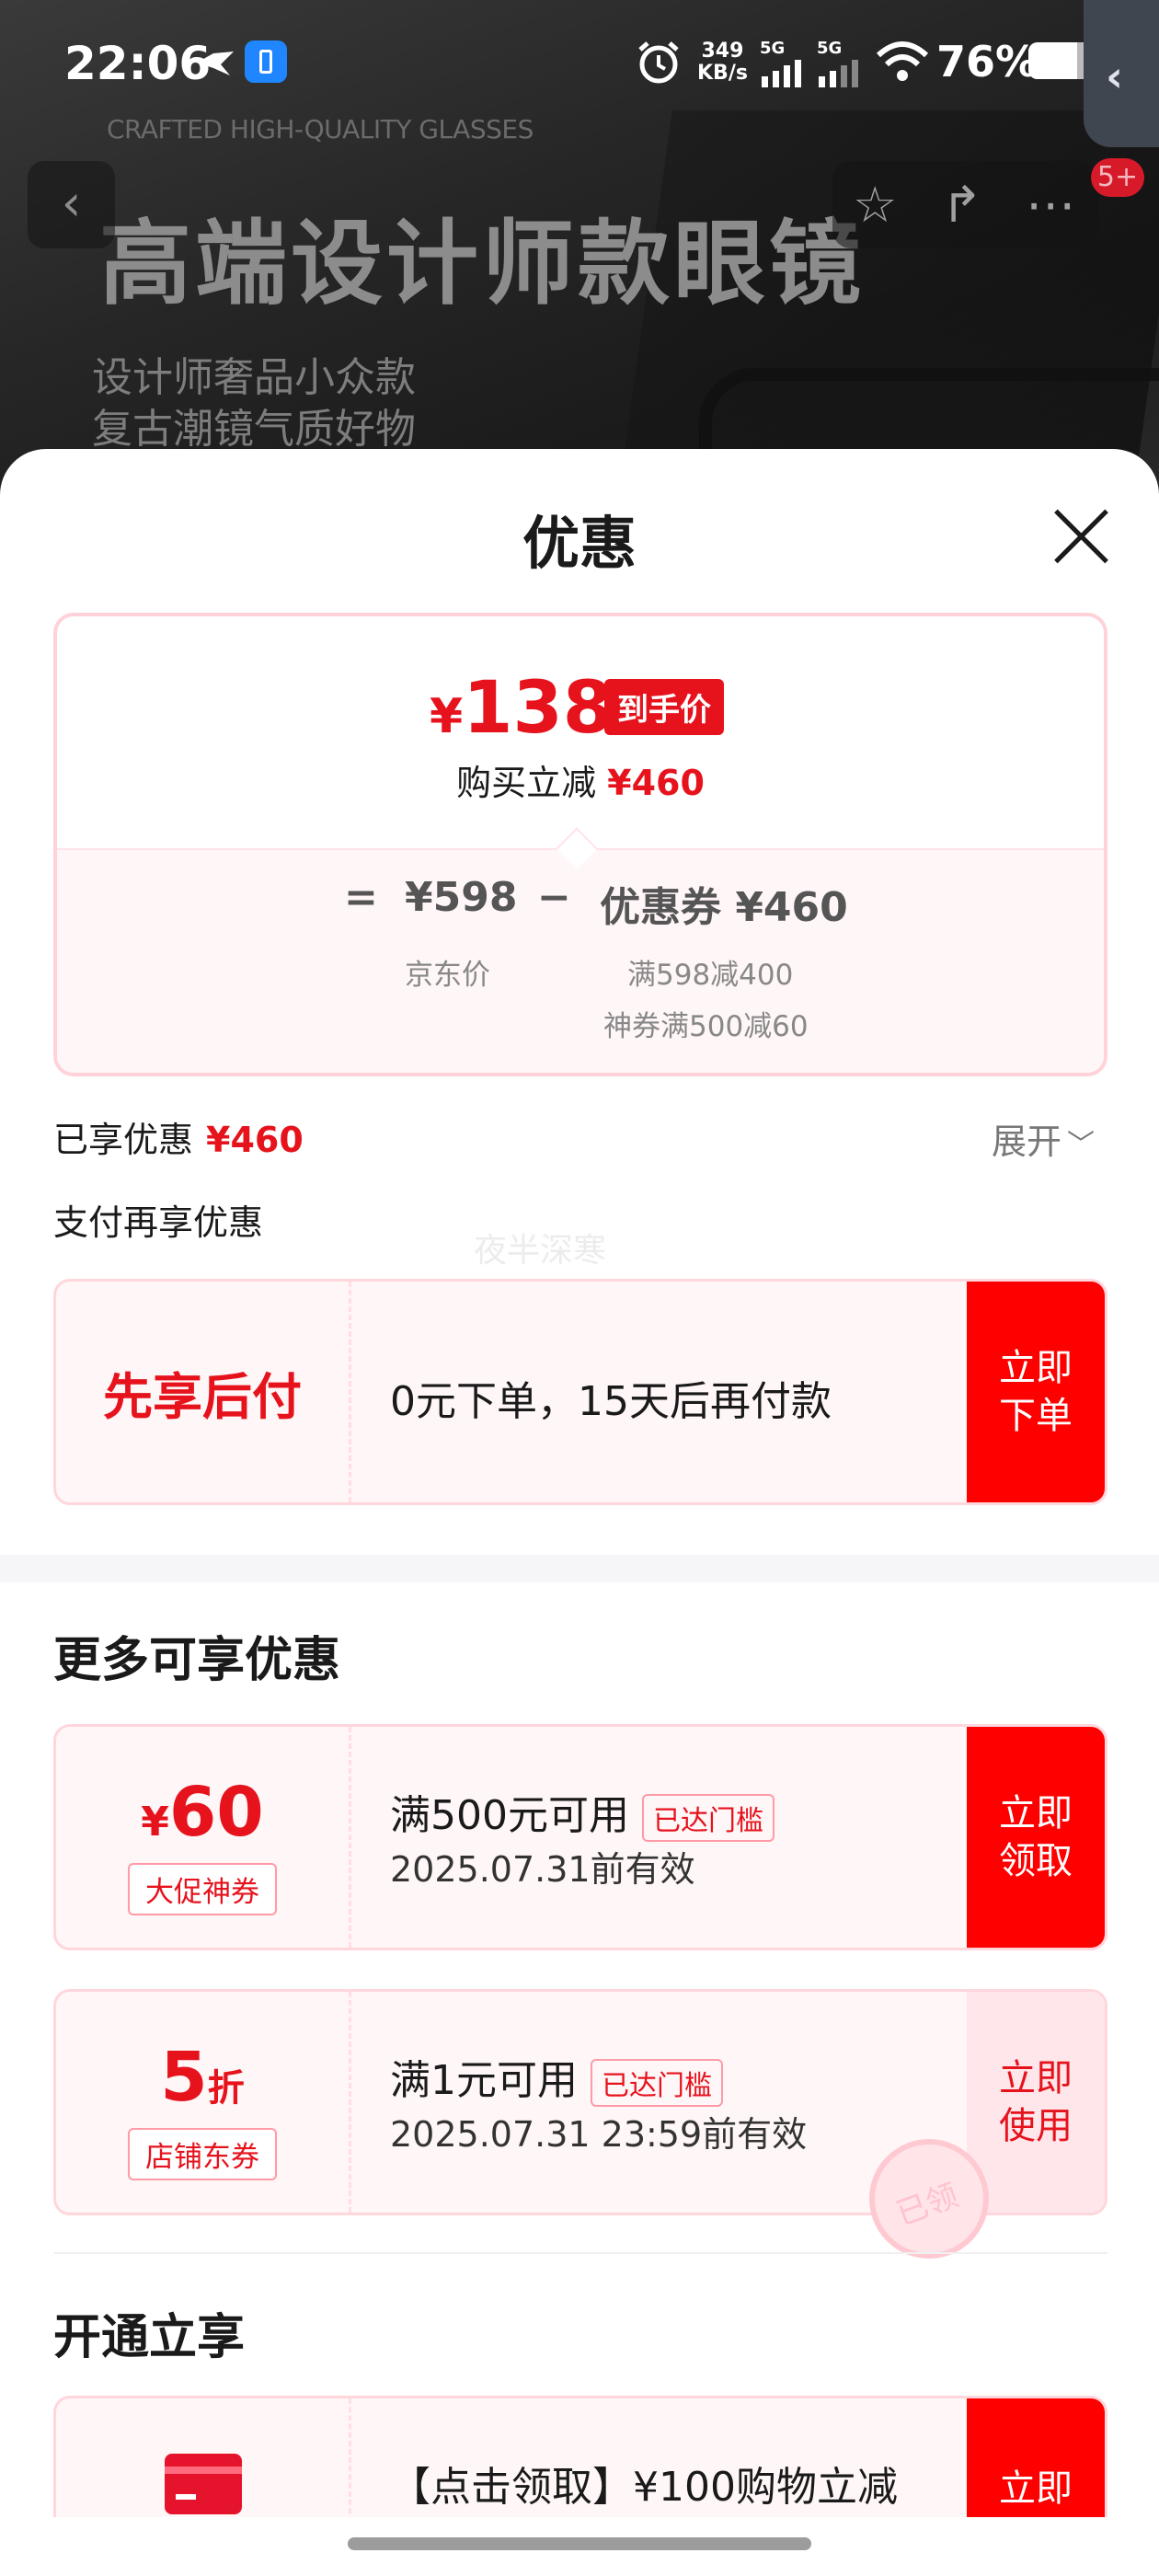 The width and height of the screenshot is (1159, 2576). What do you see at coordinates (202, 1812) in the screenshot?
I see `coupon-value: ¥60` at bounding box center [202, 1812].